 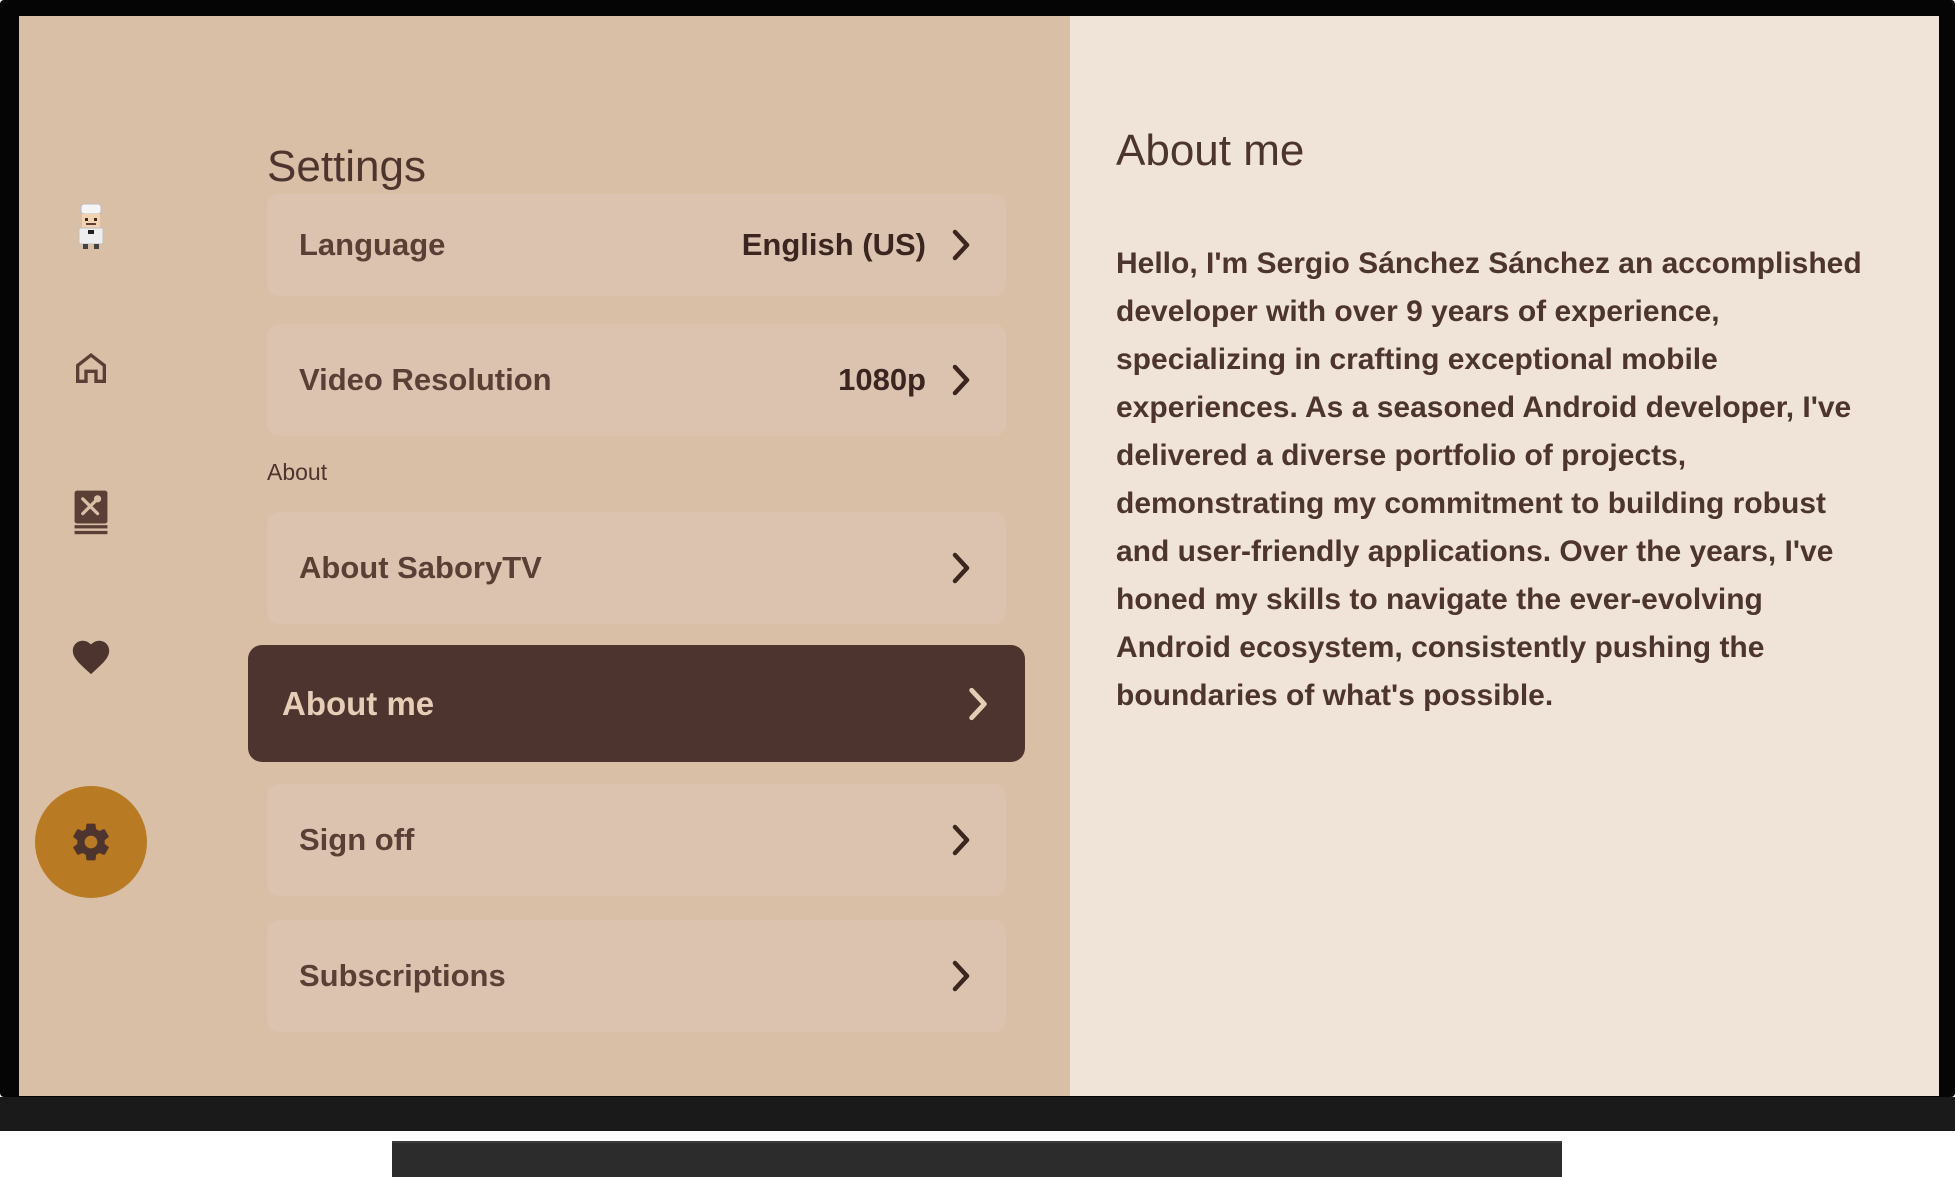 I want to click on tv-stand, so click(x=977, y=1159).